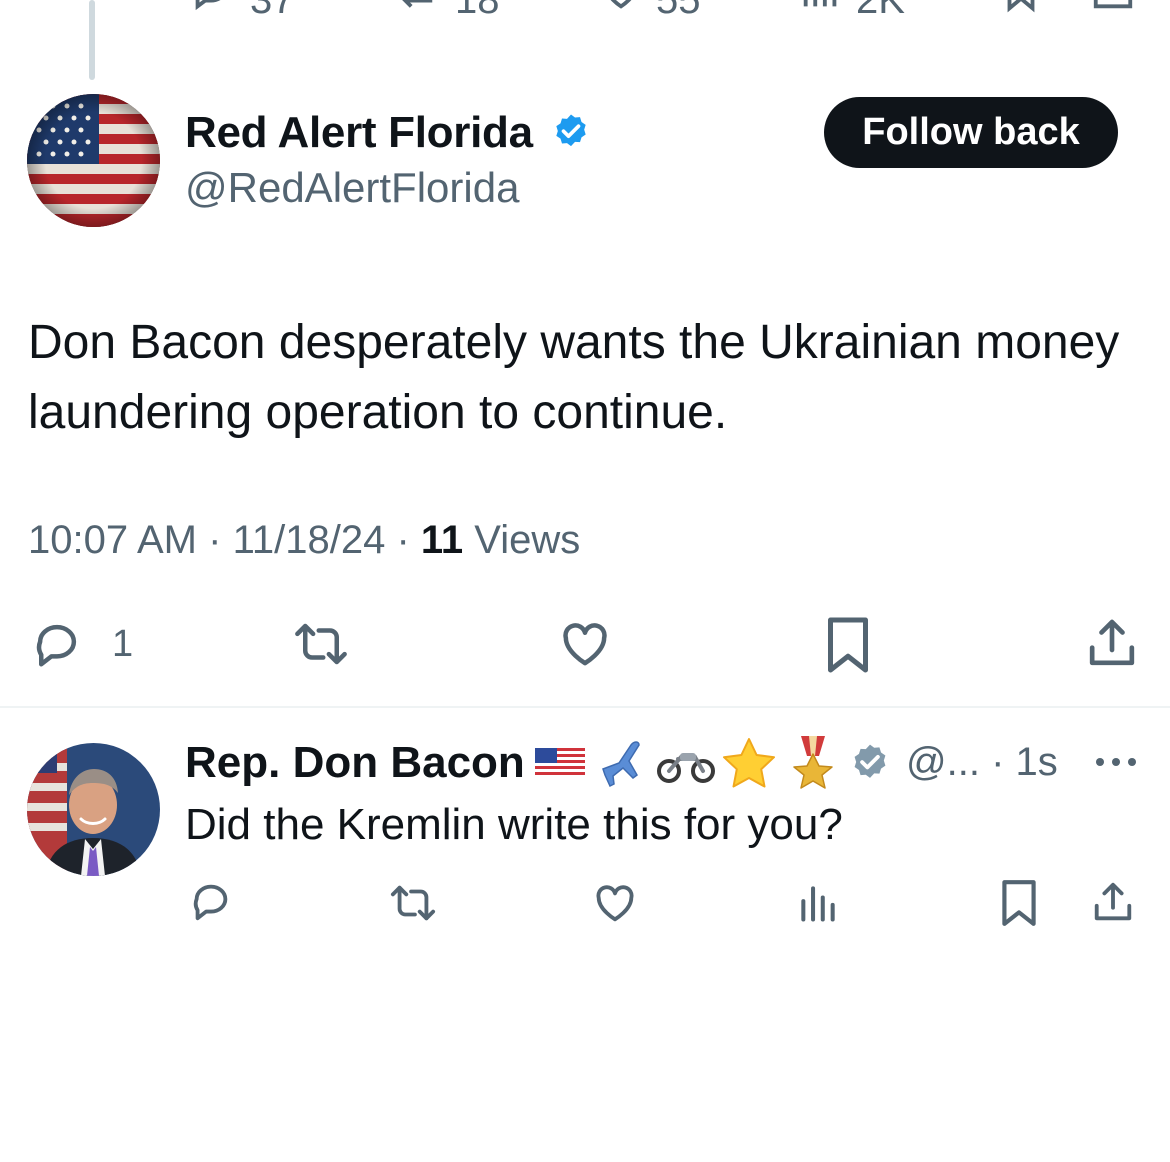 This screenshot has height=1162, width=1170. I want to click on reply-like-icon, so click(615, 903).